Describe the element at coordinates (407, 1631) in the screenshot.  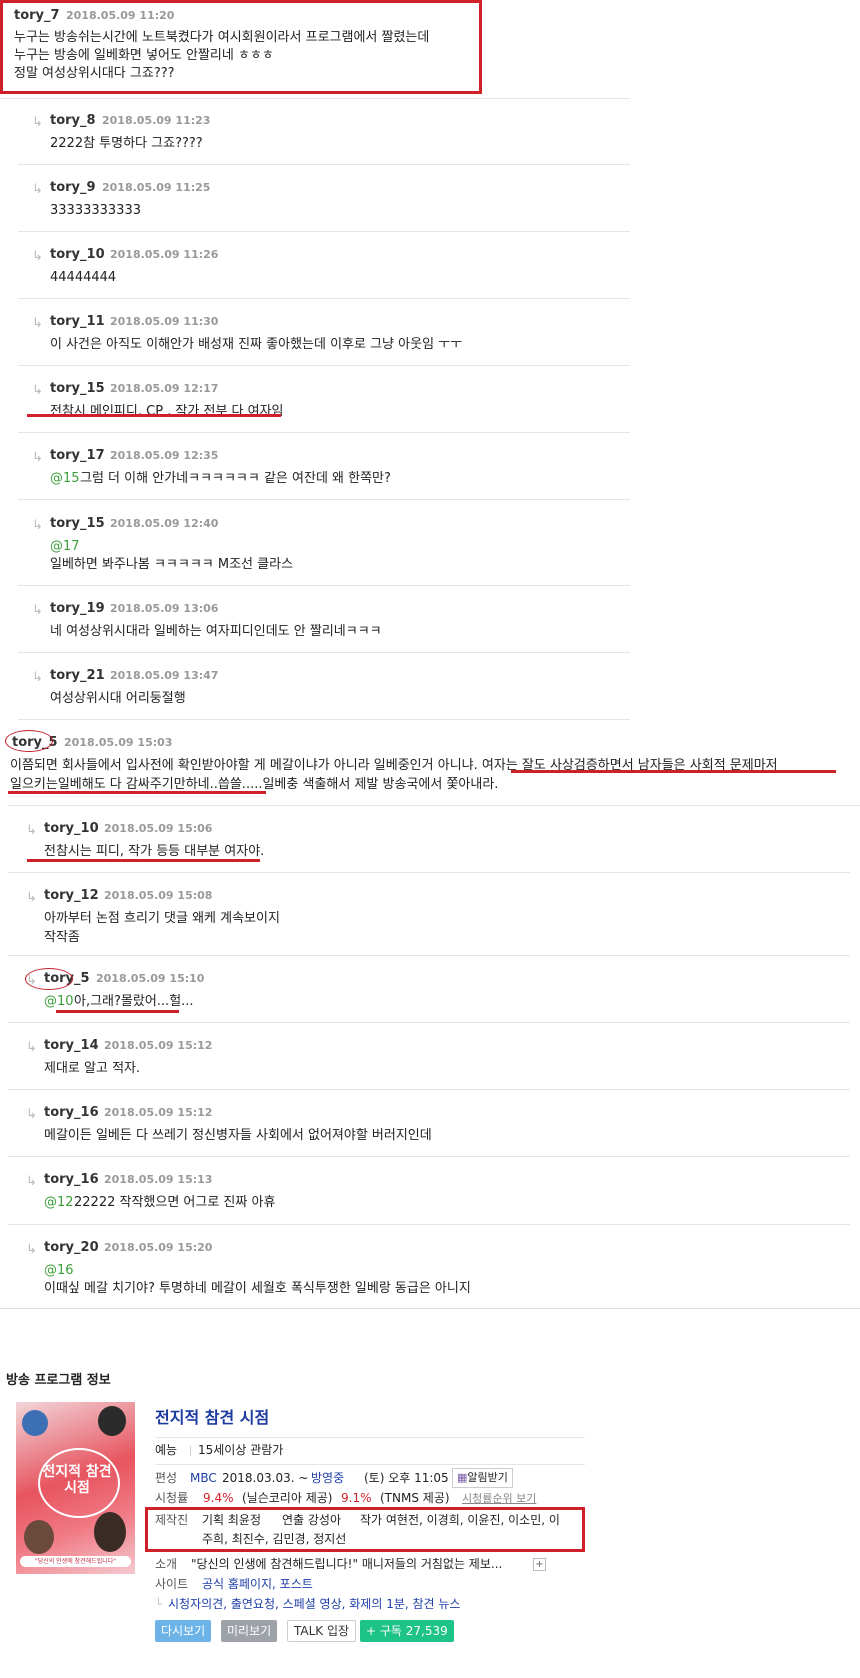
I see `subscribe-button: + 구독 27,539` at that location.